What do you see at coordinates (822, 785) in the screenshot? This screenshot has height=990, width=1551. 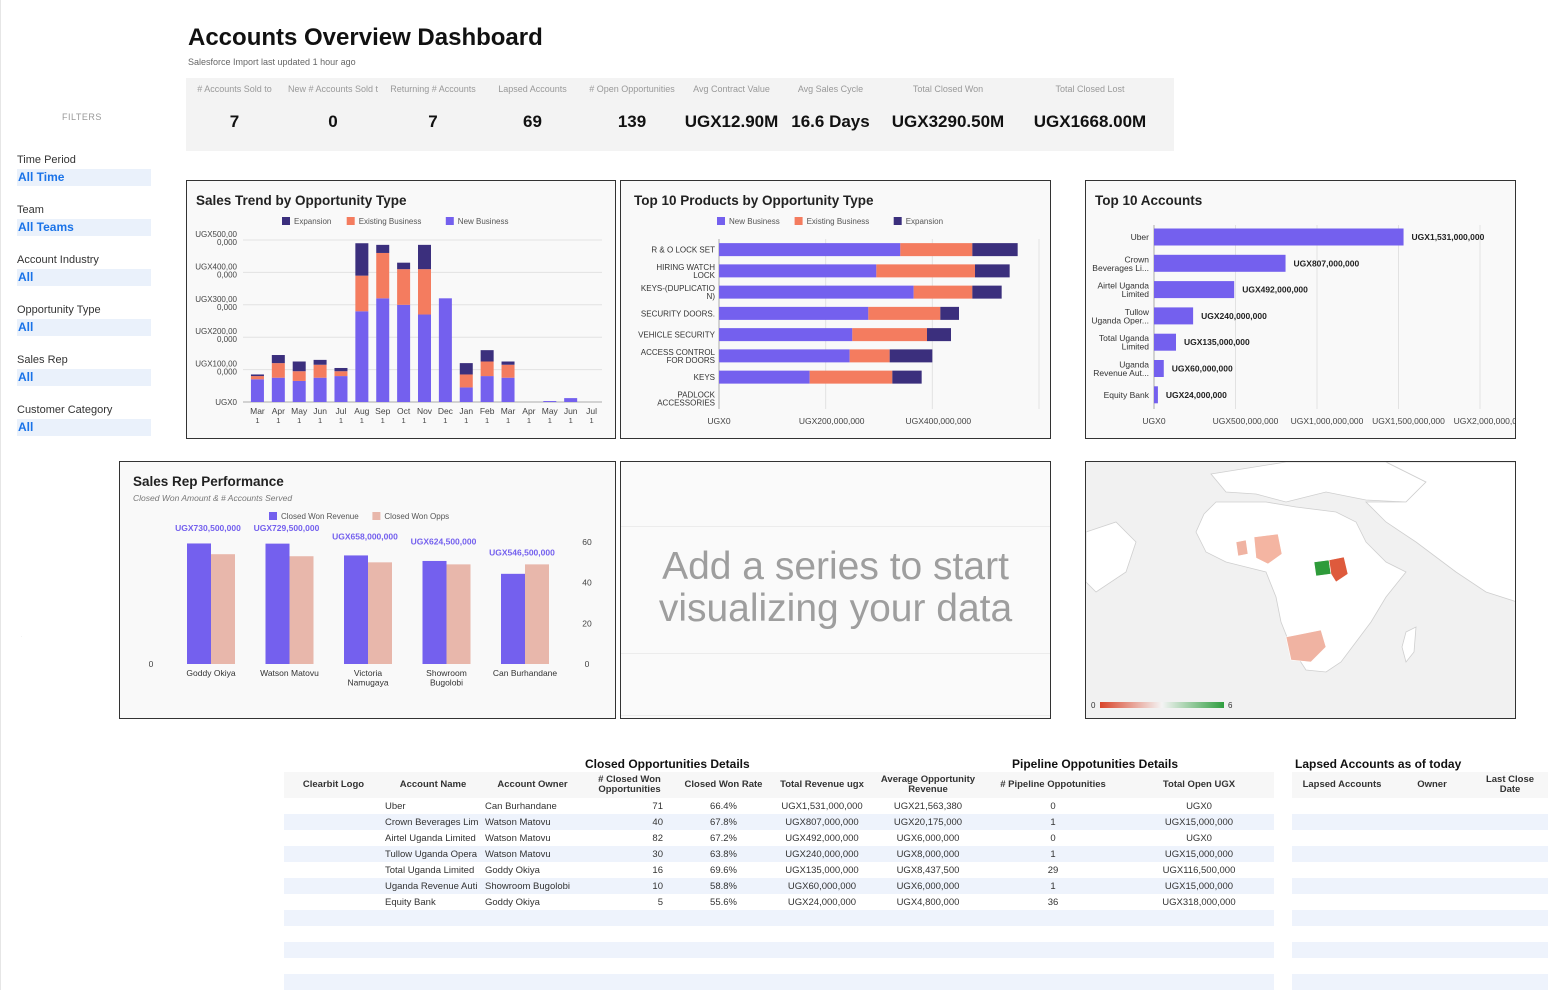 I see `column-header: Total Revenue ugx` at bounding box center [822, 785].